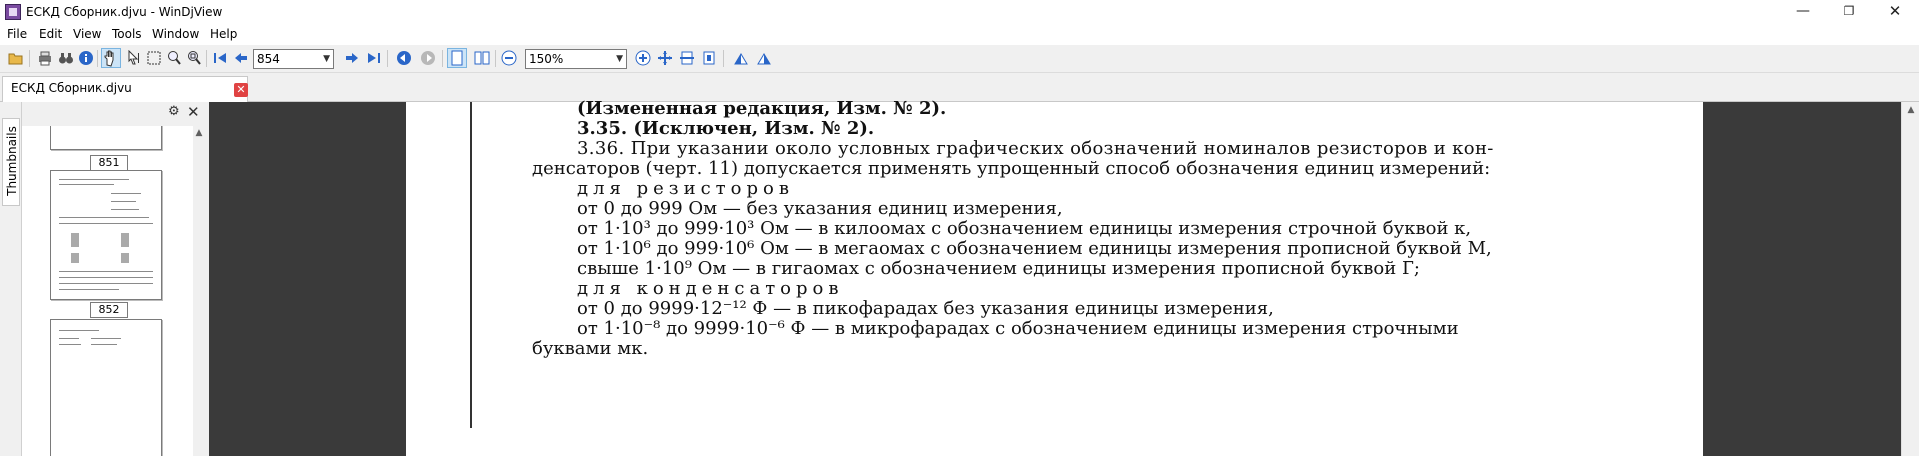  What do you see at coordinates (50, 34) in the screenshot?
I see `menu-edit: Edit` at bounding box center [50, 34].